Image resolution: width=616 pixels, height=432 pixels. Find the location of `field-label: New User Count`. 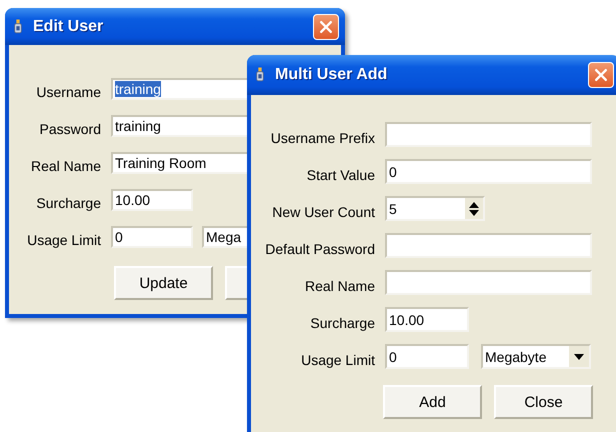

field-label: New User Count is located at coordinates (323, 211).